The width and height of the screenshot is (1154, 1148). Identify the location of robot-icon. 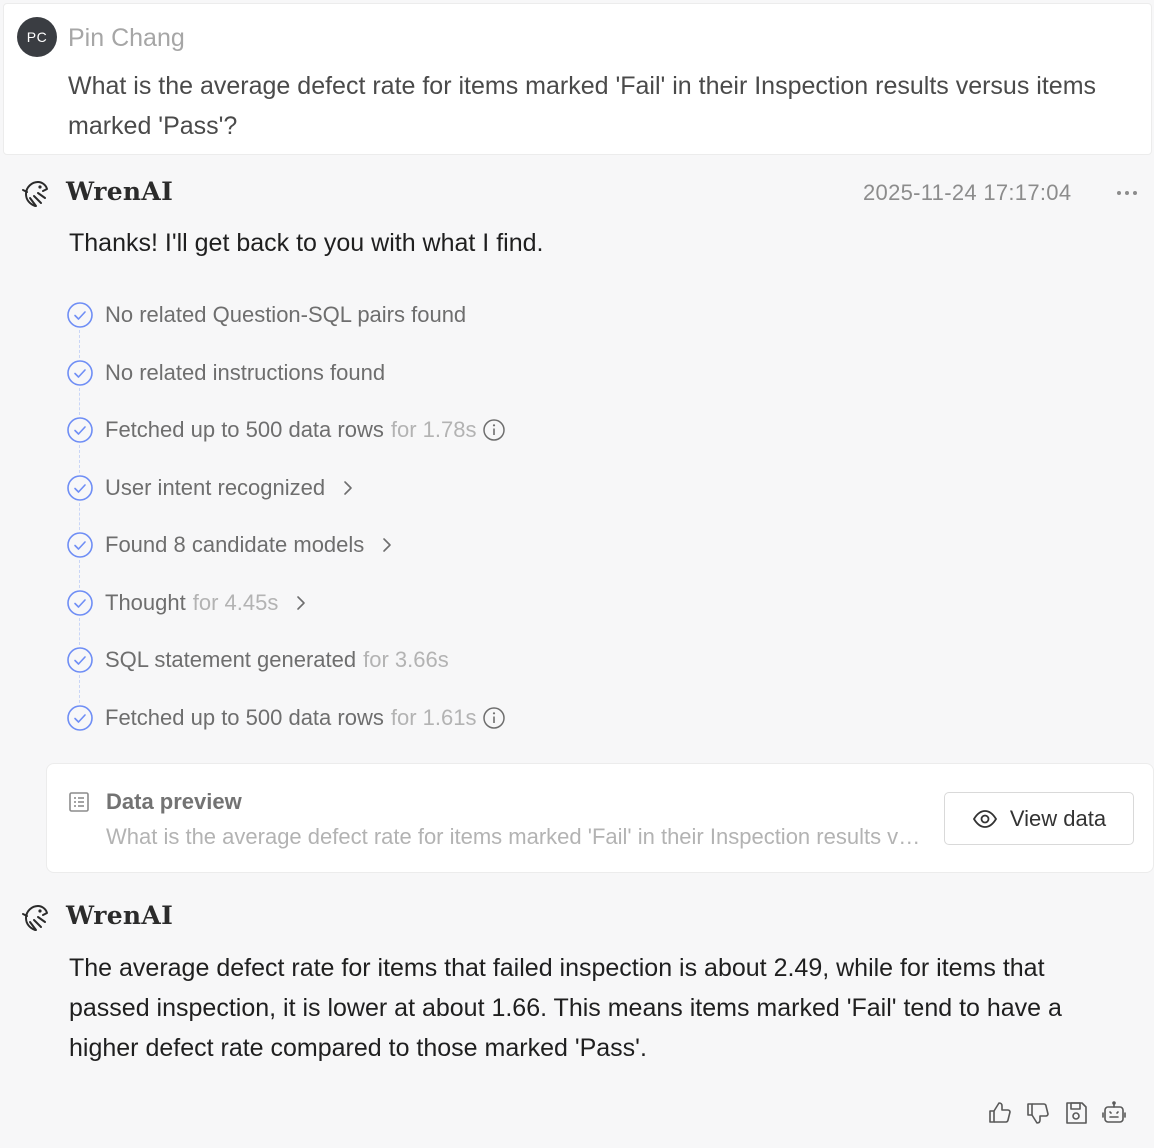
(1114, 1112).